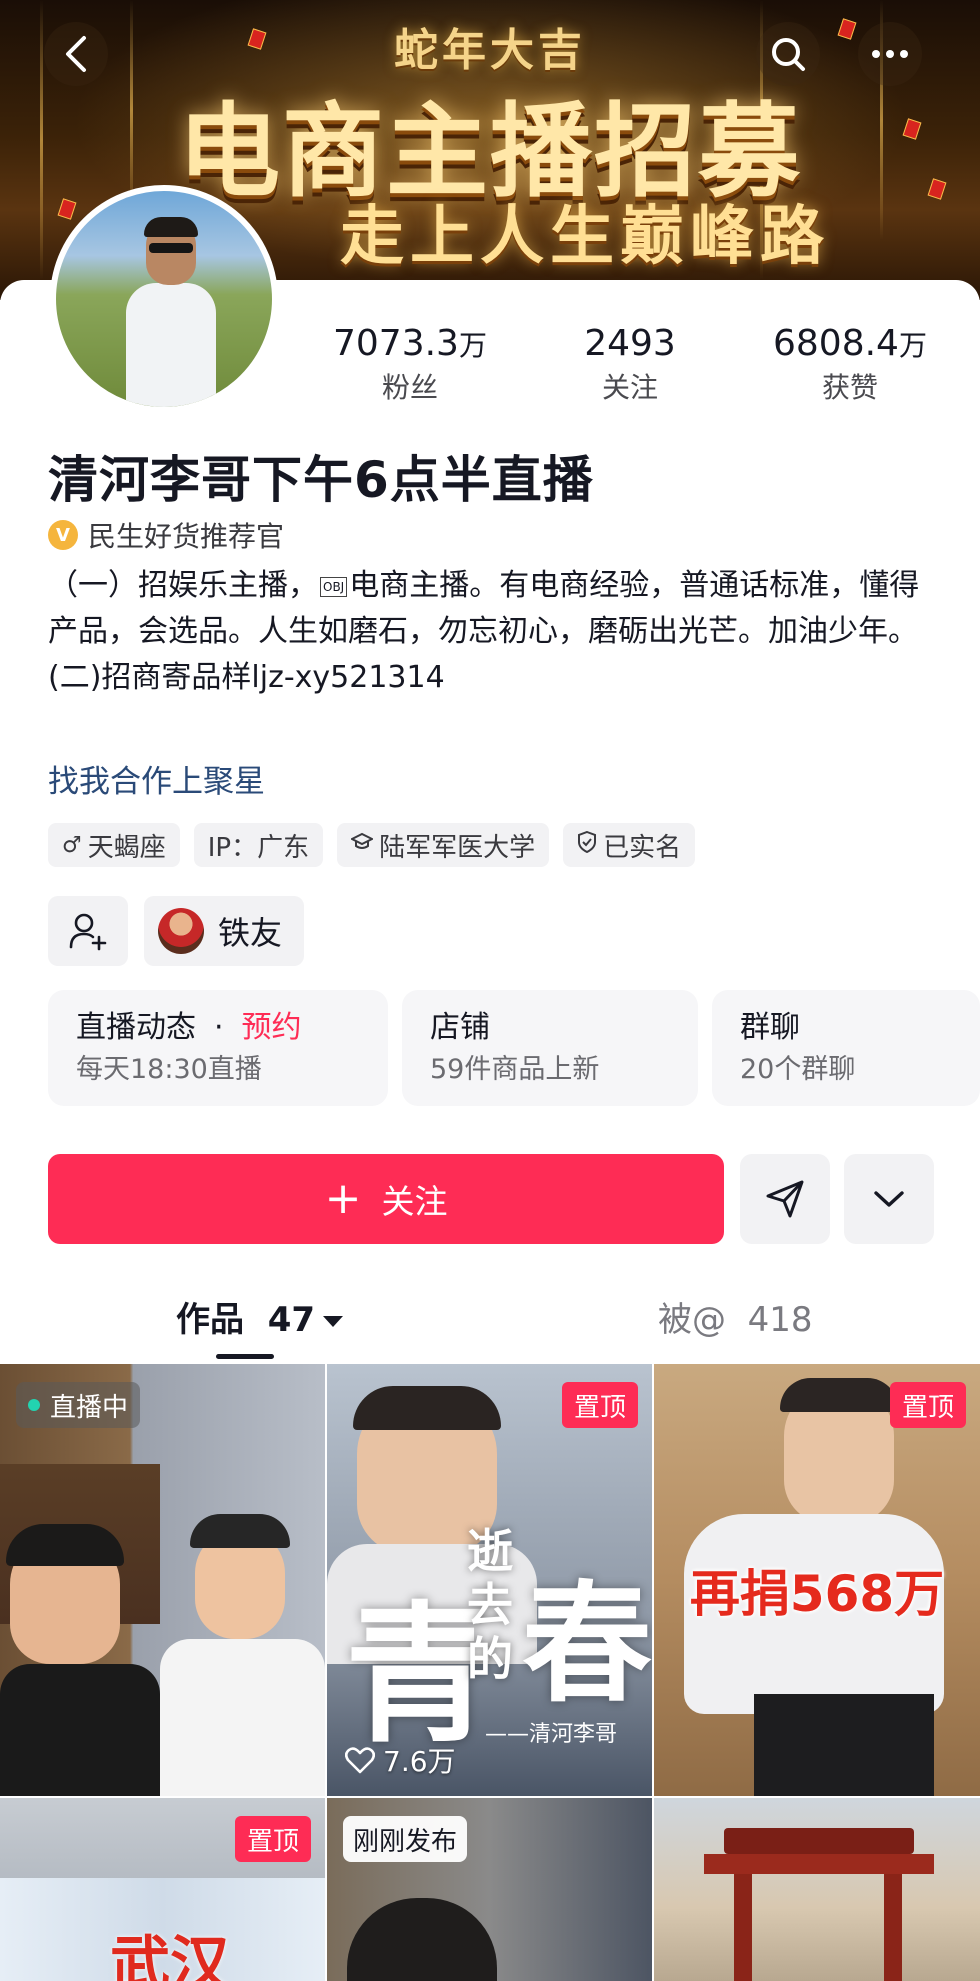  What do you see at coordinates (171, 227) in the screenshot?
I see `avatar-photo-hair` at bounding box center [171, 227].